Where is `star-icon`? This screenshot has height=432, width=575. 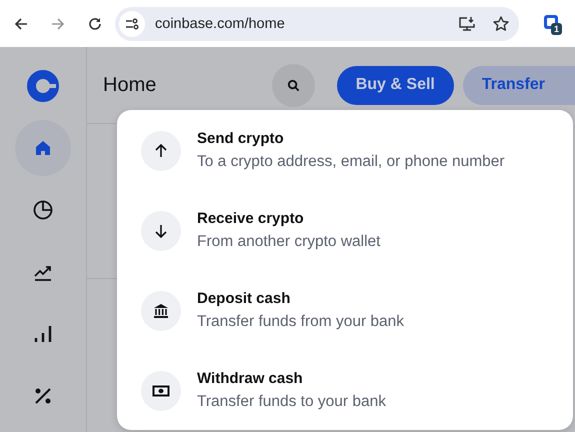 star-icon is located at coordinates (501, 23).